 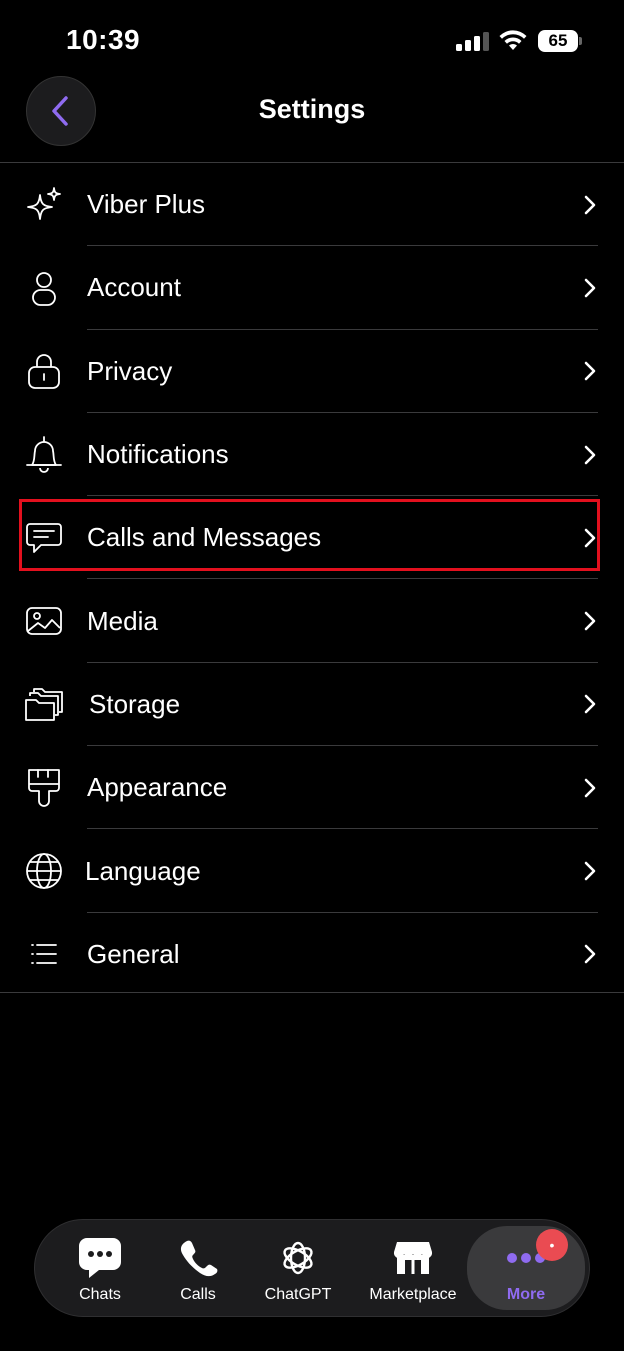 What do you see at coordinates (312, 992) in the screenshot?
I see `list-bottom-divider` at bounding box center [312, 992].